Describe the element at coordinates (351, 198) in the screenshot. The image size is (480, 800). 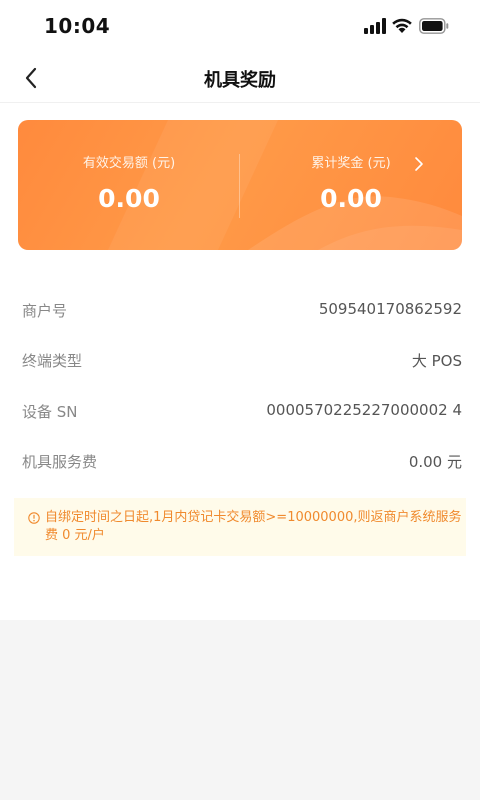
I see `accumulated-bonus-value: 0.00` at that location.